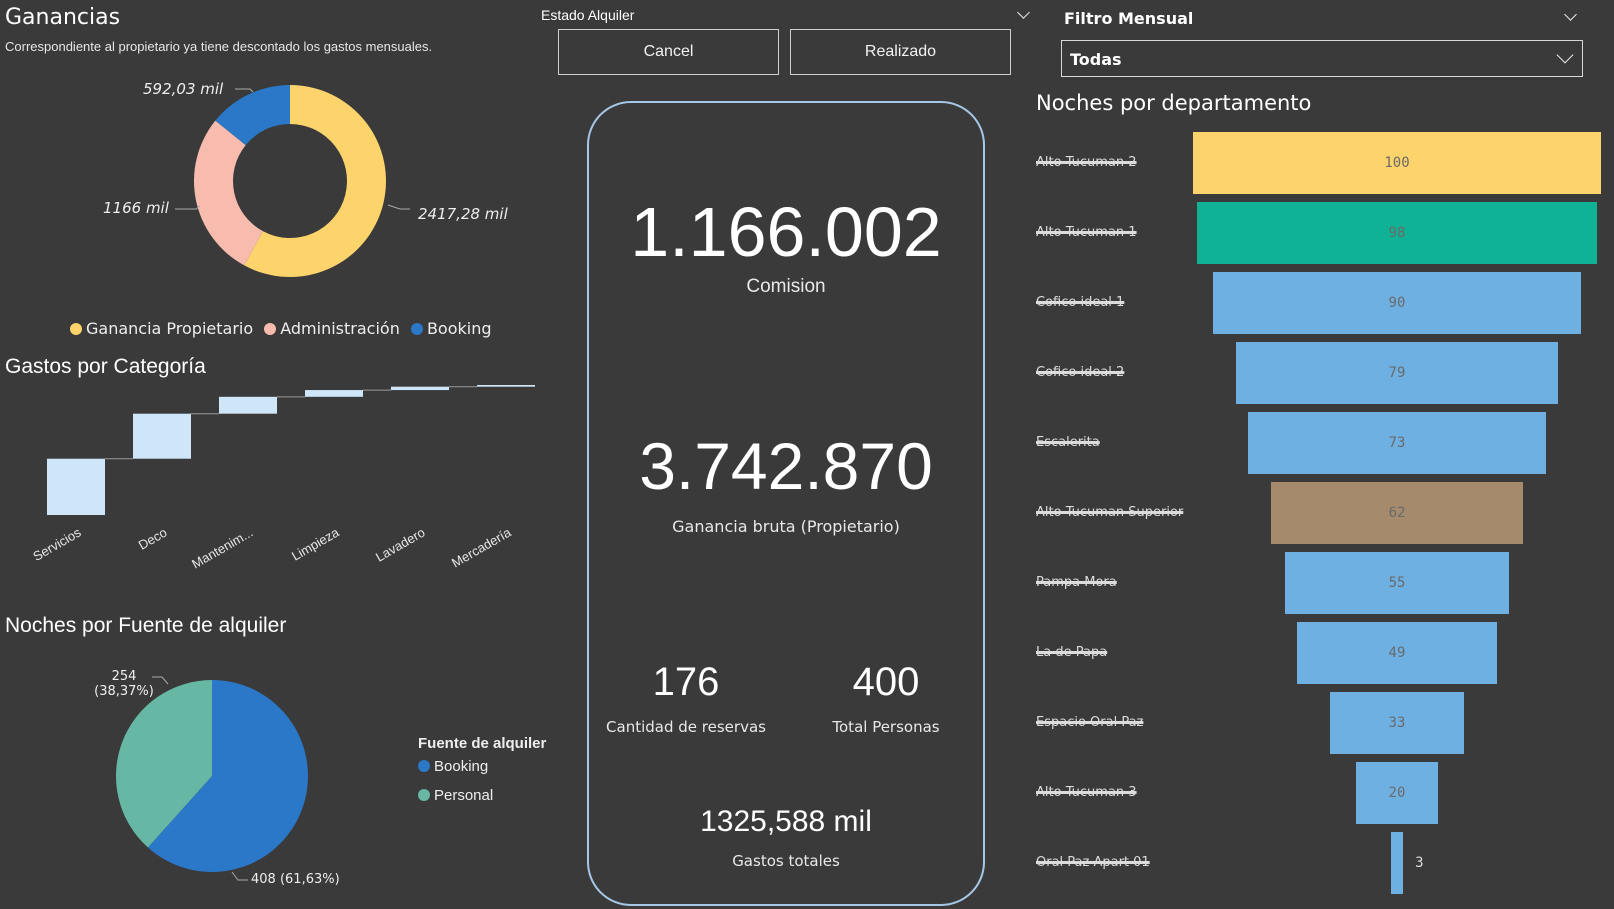 This screenshot has width=1614, height=909. Describe the element at coordinates (332, 328) in the screenshot. I see `legend-item-administracion: Administración` at that location.